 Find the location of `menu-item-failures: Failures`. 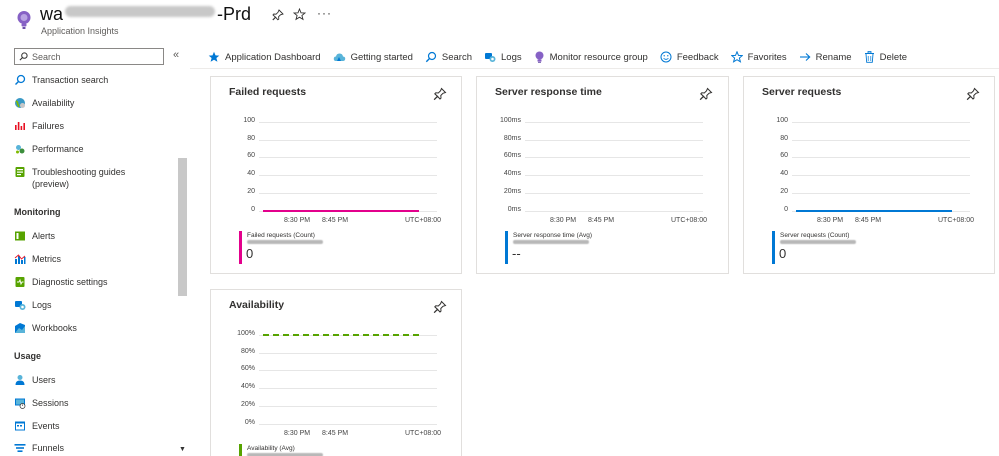

menu-item-failures: Failures is located at coordinates (89, 126).